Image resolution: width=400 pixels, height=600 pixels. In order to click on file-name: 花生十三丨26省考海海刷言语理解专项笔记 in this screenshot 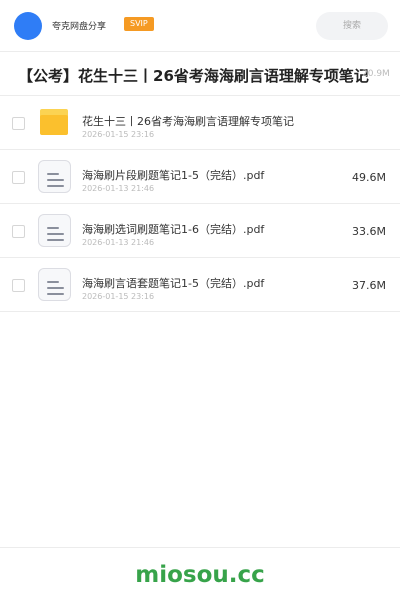, I will do `click(188, 121)`.